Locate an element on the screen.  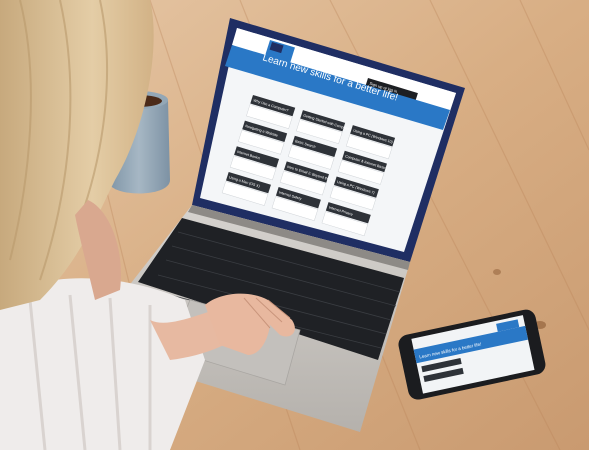
wood-knot is located at coordinates (497, 272).